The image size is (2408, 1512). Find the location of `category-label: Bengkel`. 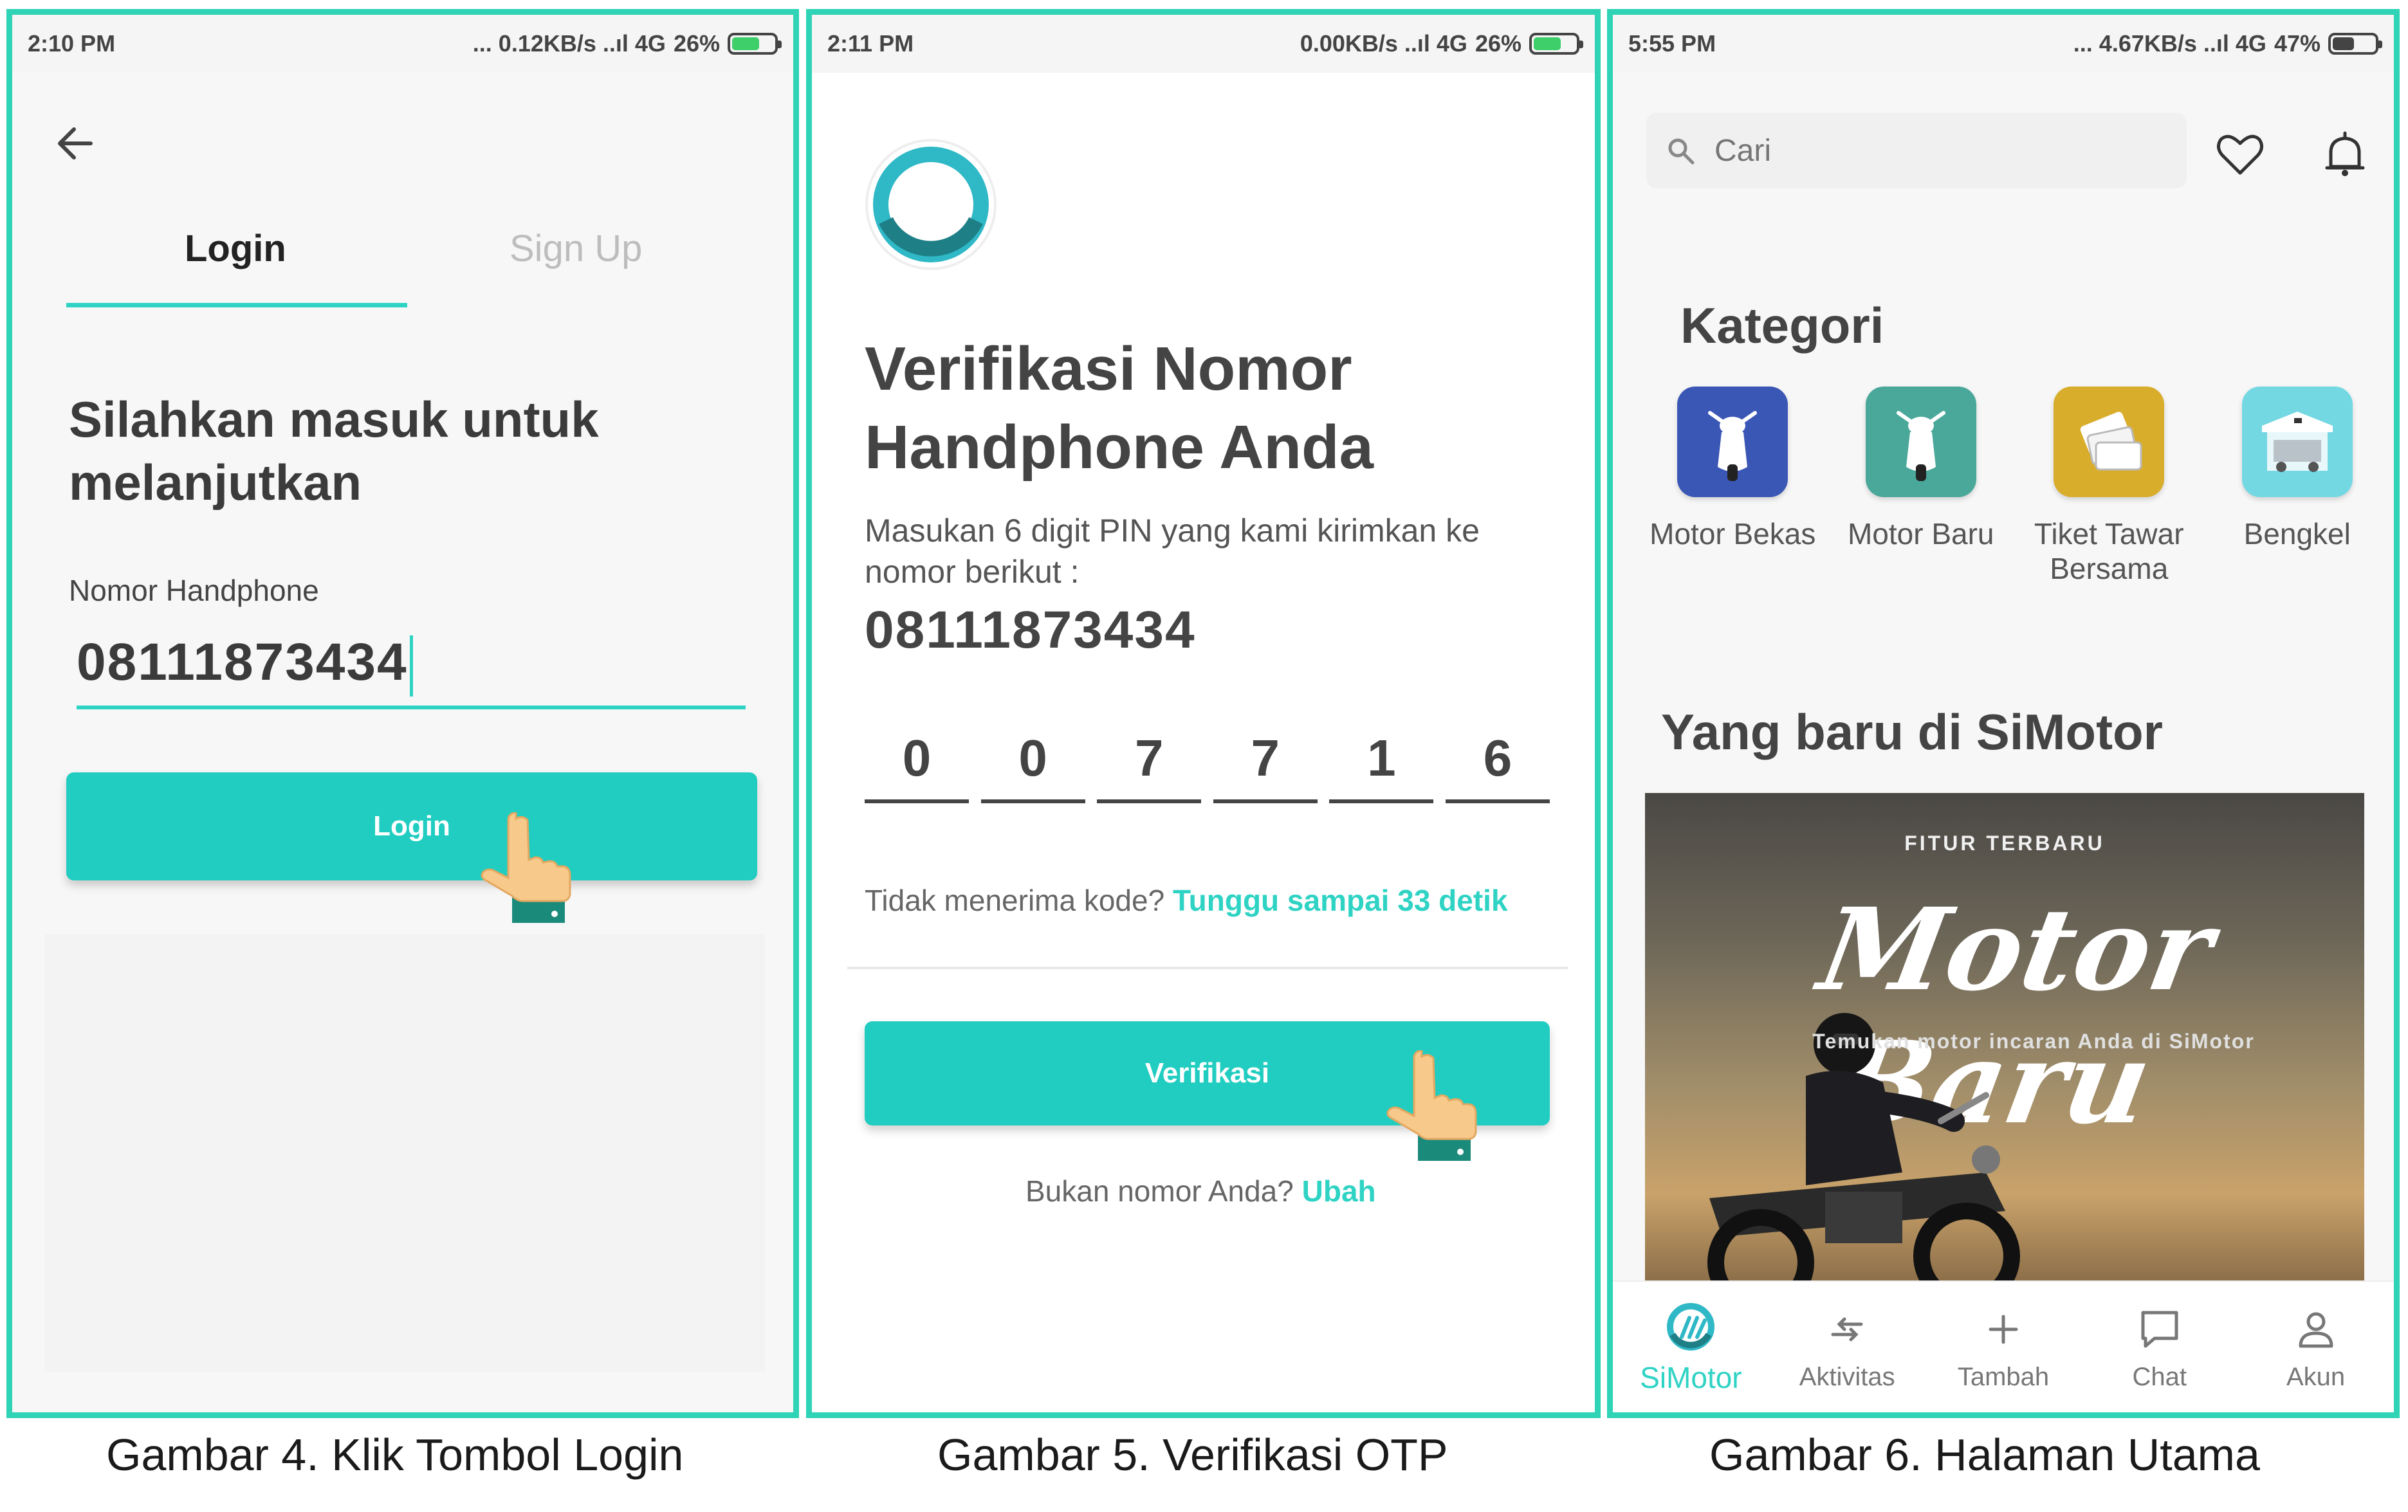

category-label: Bengkel is located at coordinates (2297, 534).